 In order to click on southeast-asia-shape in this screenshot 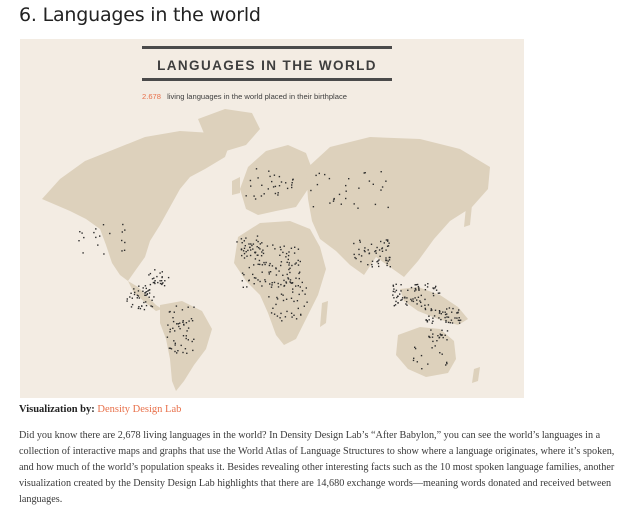, I will do `click(434, 306)`.